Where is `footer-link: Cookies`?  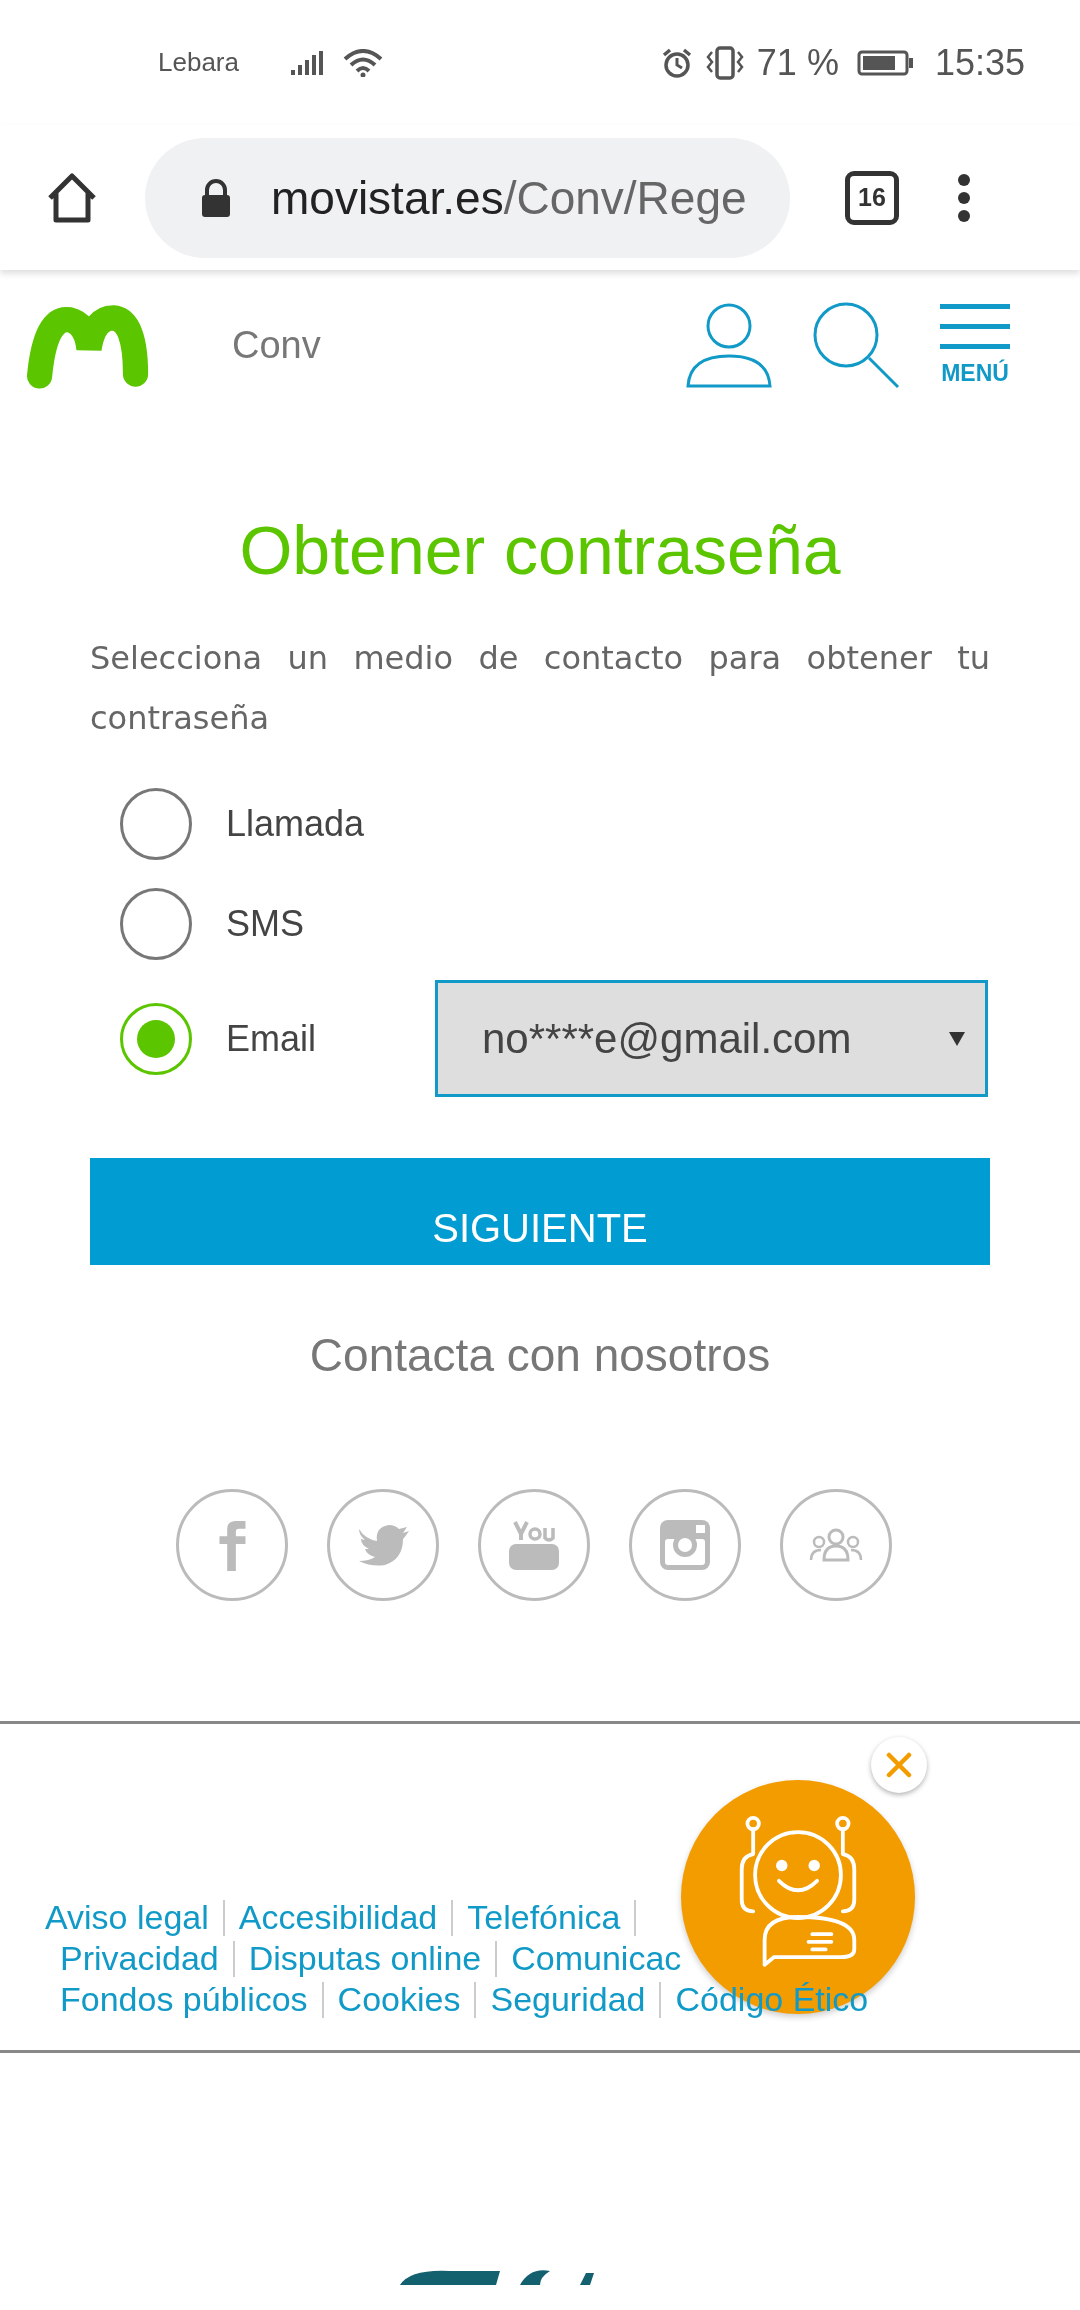
footer-link: Cookies is located at coordinates (399, 1999).